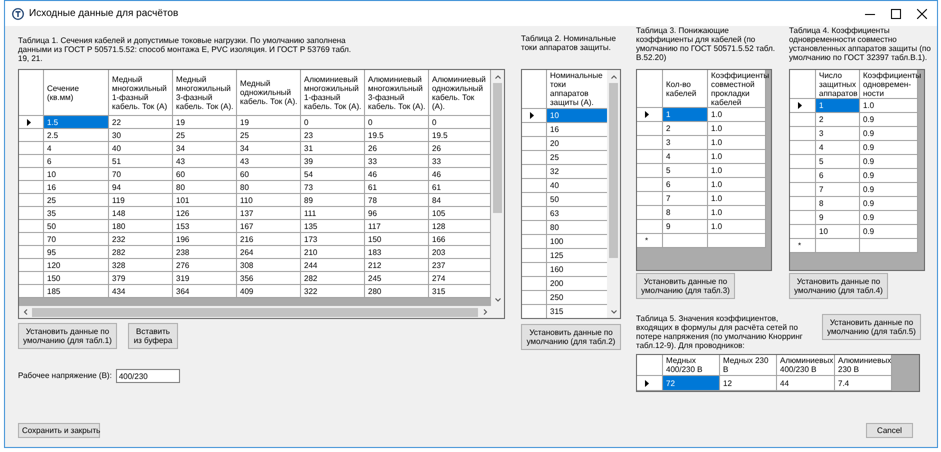 This screenshot has height=452, width=941. Describe the element at coordinates (871, 327) in the screenshot. I see `set-defaults-button: Установить данные по умолчанию (для табл.5)` at that location.